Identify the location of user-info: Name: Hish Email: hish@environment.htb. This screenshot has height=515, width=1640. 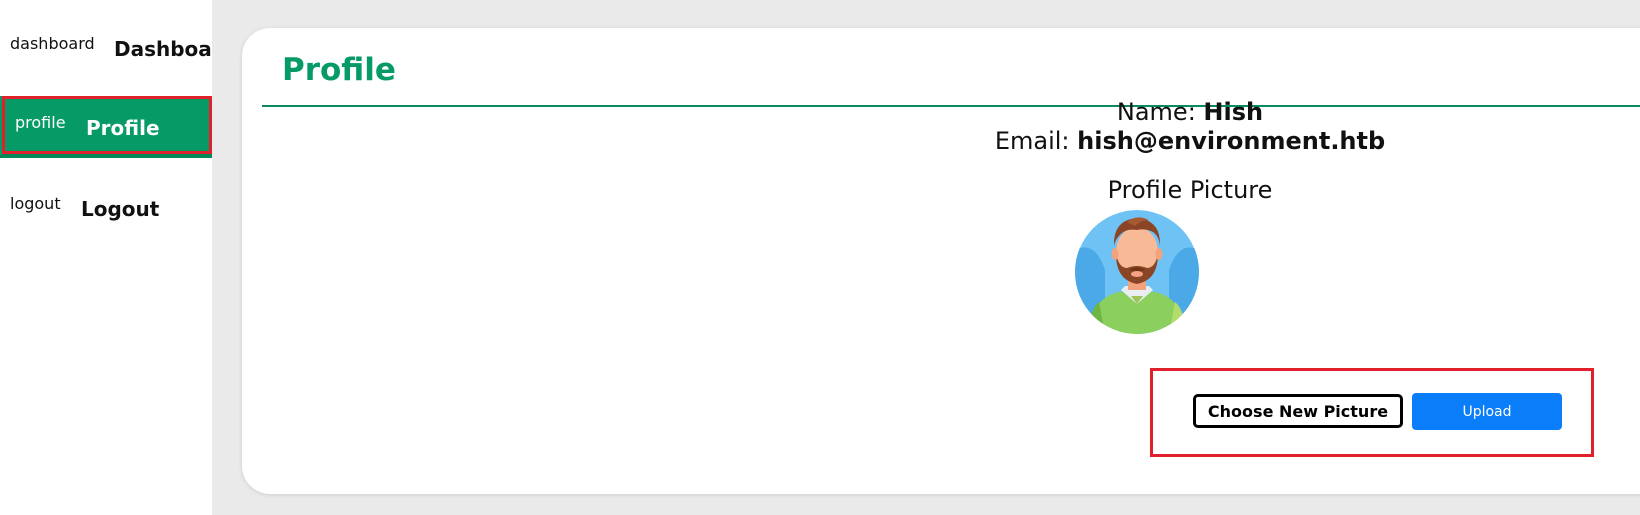
(1190, 127).